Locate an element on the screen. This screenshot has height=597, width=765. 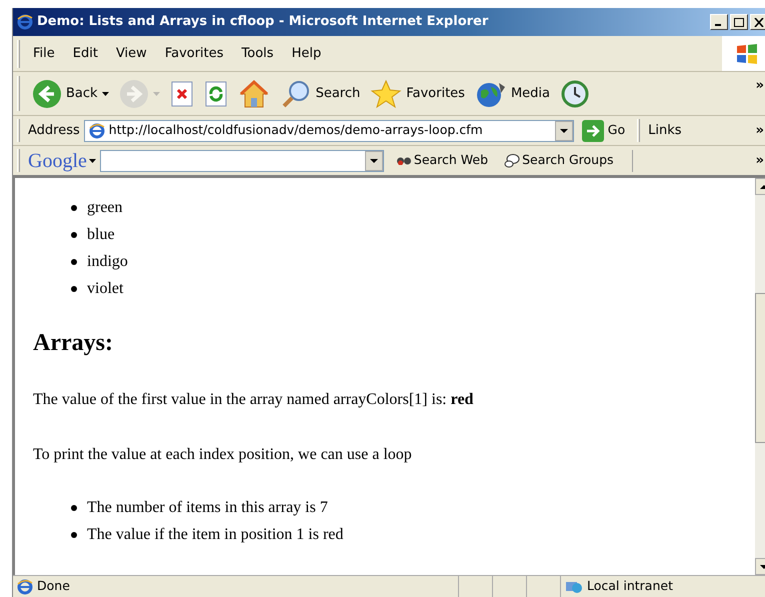
close-button is located at coordinates (757, 22).